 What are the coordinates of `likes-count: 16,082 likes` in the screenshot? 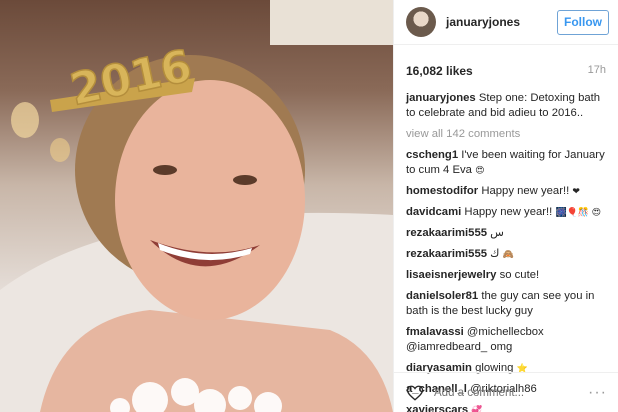 It's located at (439, 71).